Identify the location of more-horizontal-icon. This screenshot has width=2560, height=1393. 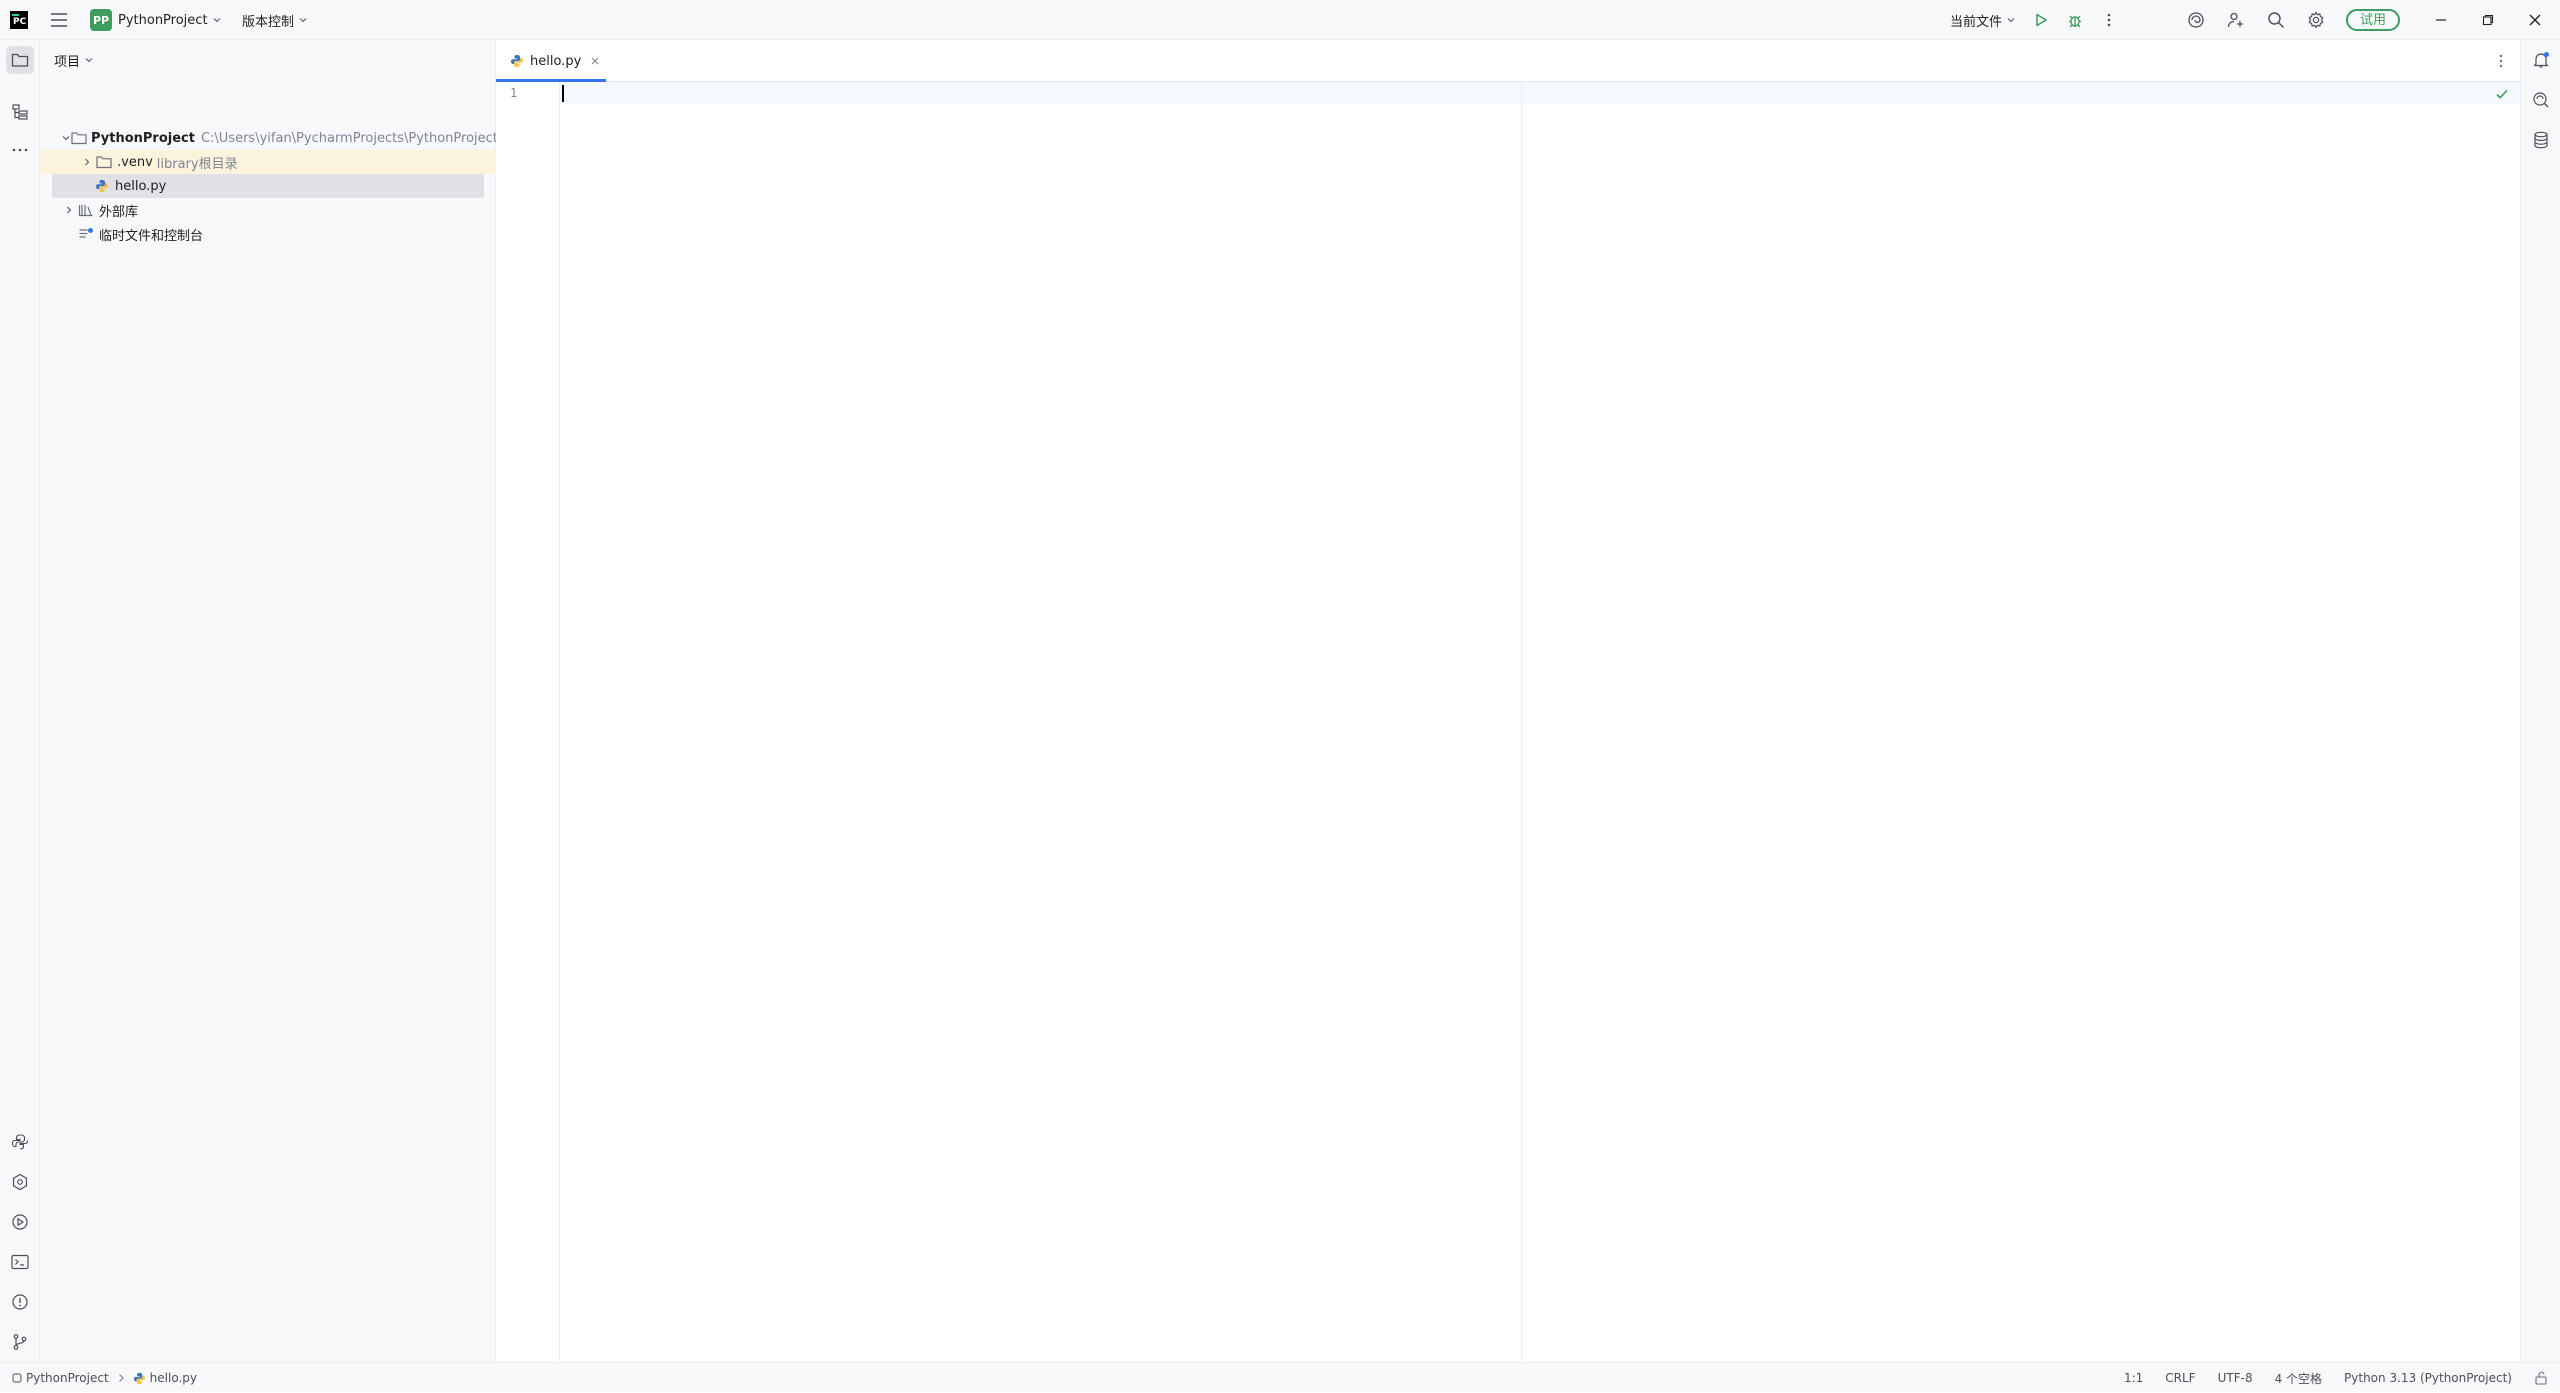
(20, 150).